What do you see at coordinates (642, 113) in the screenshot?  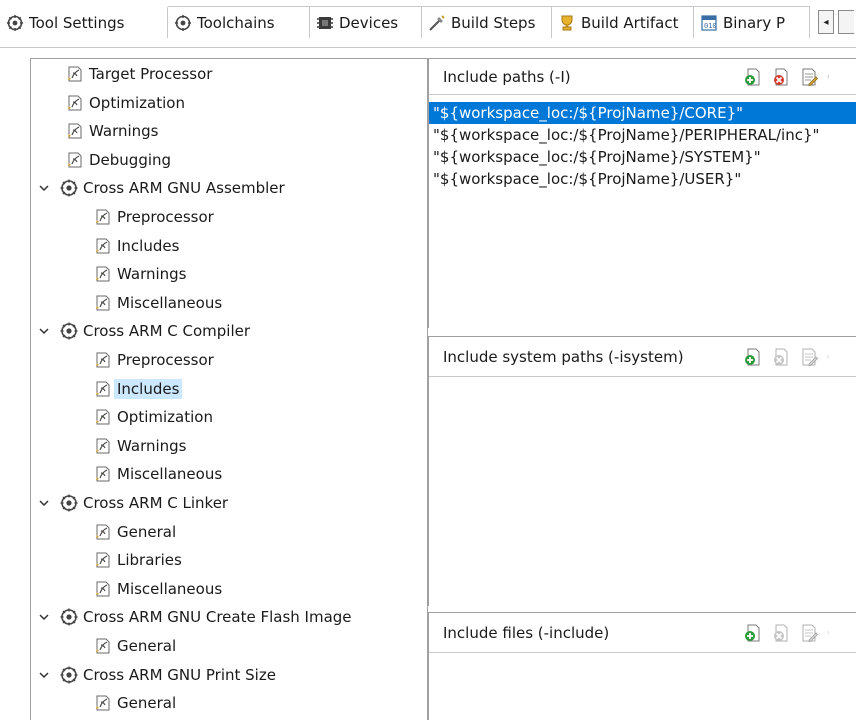 I see `list-item: "${workspace_loc:/${ProjName}/CORE}"` at bounding box center [642, 113].